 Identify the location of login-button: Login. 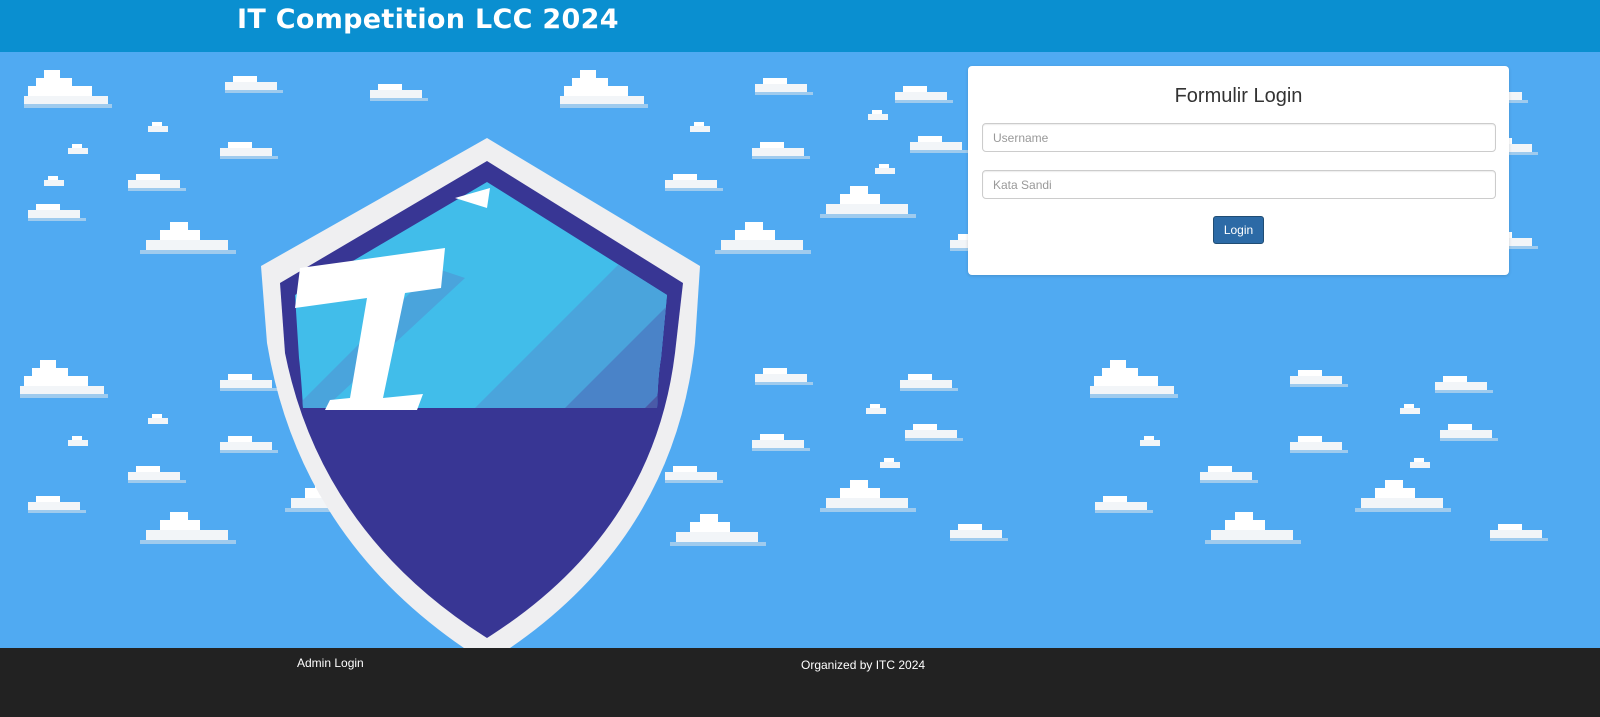
(1238, 230).